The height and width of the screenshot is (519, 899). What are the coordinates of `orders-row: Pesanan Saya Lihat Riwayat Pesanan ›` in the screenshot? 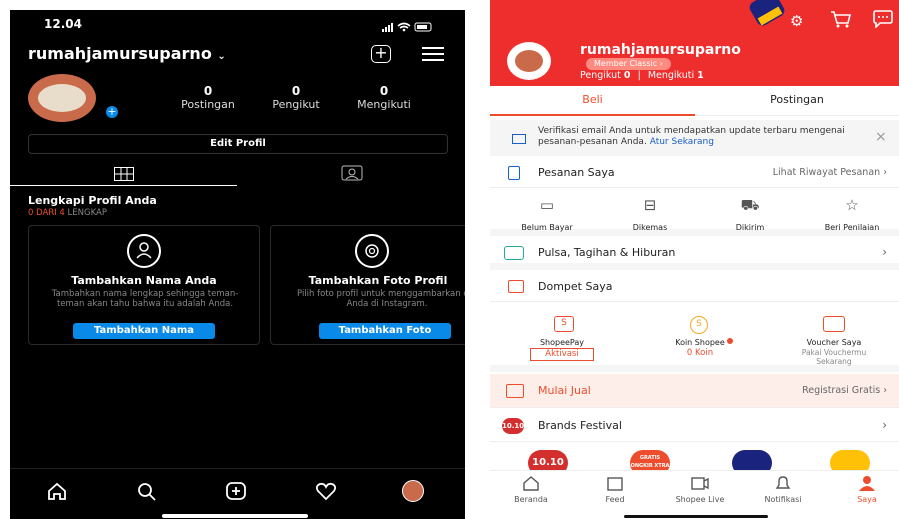 It's located at (694, 173).